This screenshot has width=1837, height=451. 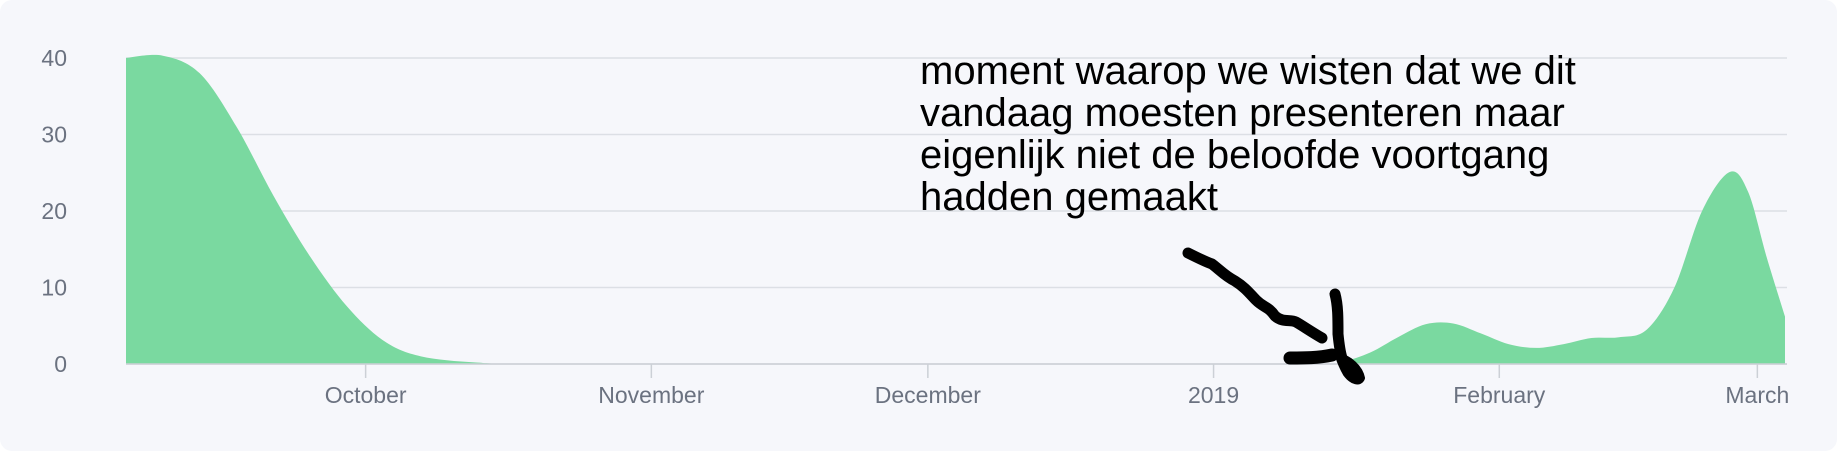 I want to click on x-tick-label: October, so click(x=366, y=395).